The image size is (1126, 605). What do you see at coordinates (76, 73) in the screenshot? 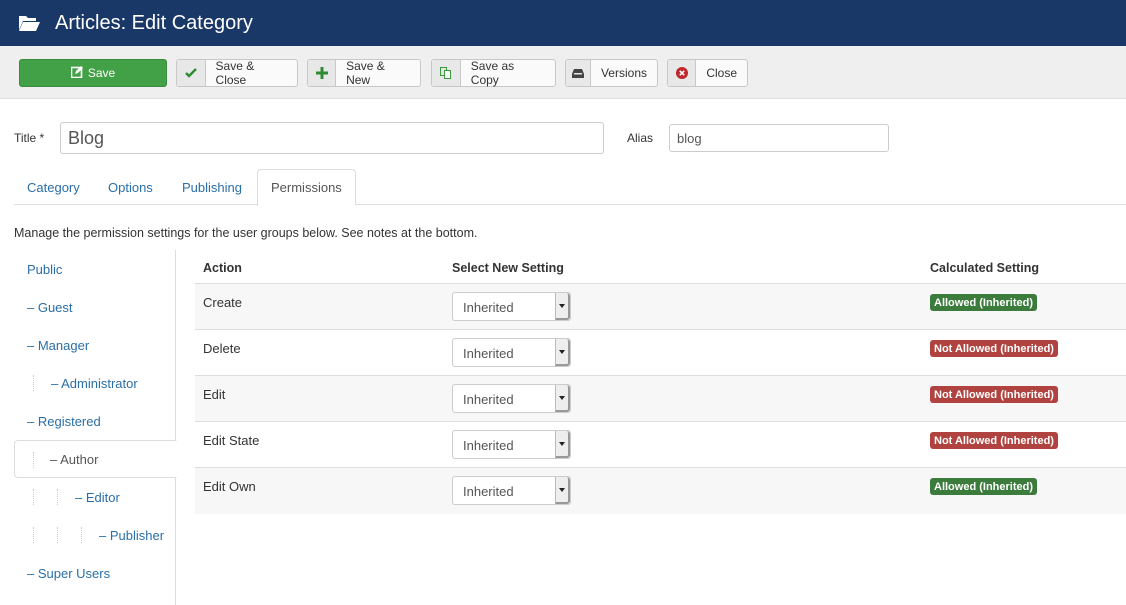
I see `edit-icon` at bounding box center [76, 73].